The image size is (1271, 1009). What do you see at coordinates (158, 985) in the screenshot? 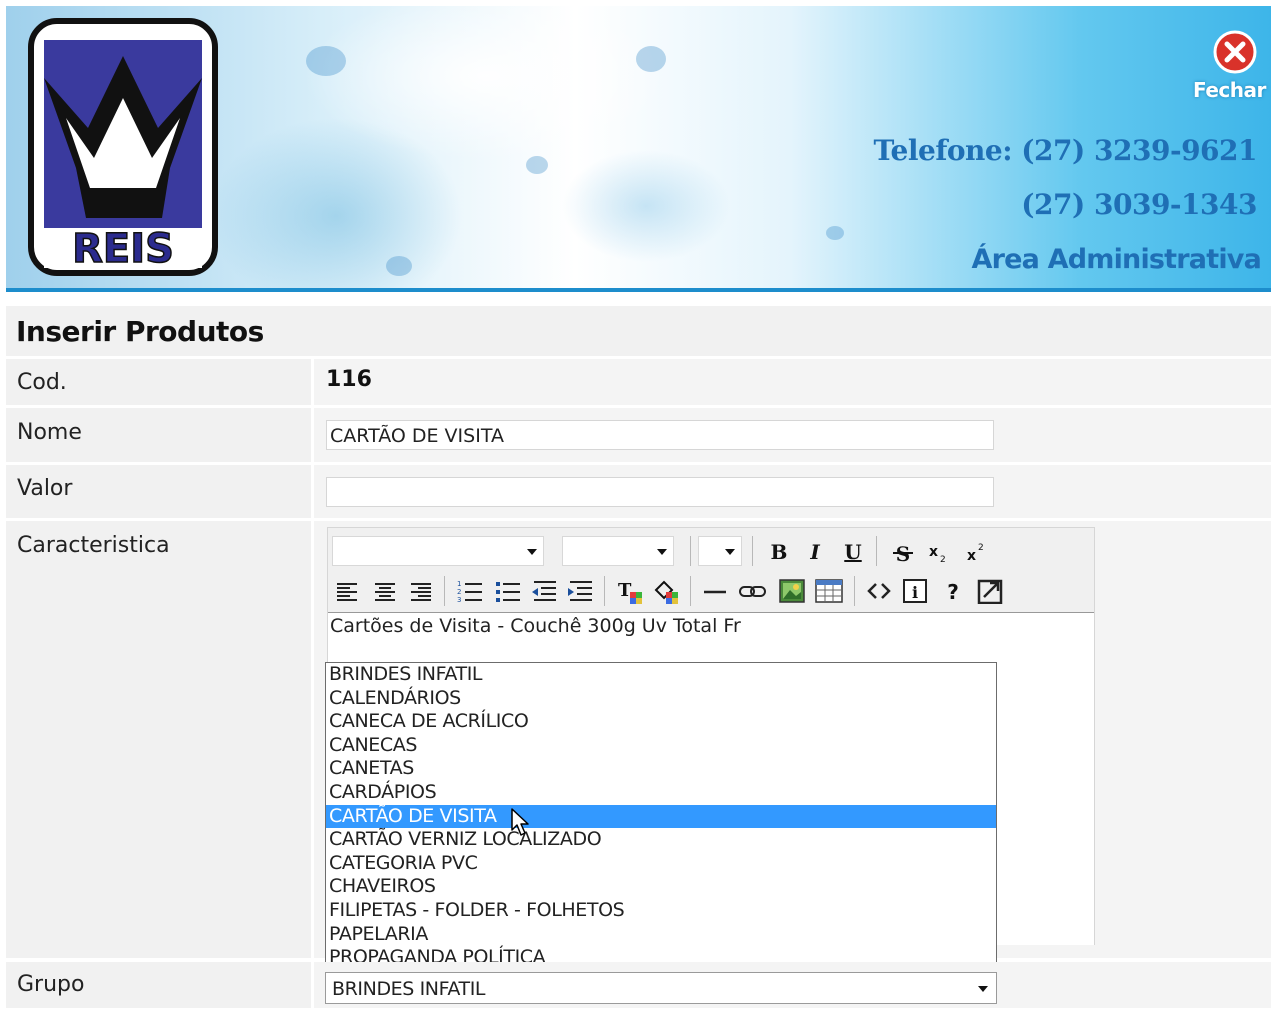
I see `grupo-label-cell: Grupo` at bounding box center [158, 985].